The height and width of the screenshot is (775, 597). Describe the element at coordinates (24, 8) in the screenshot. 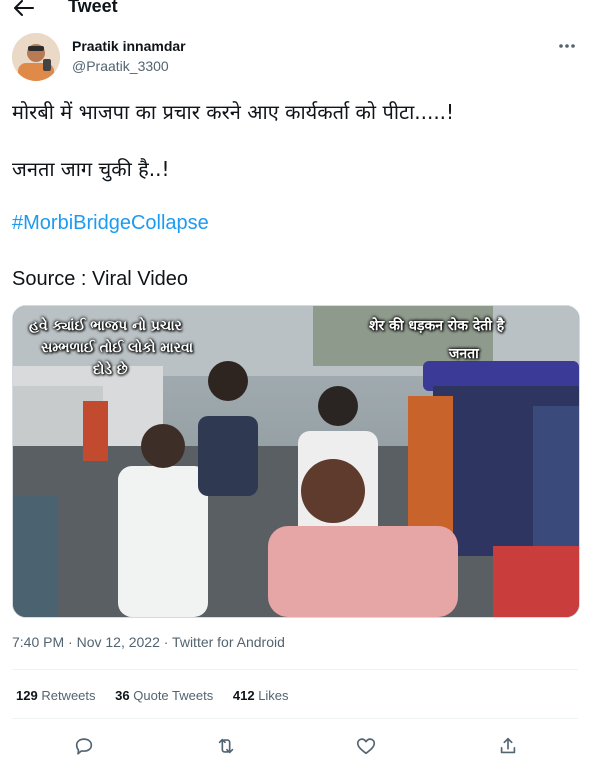

I see `arrow-left-icon` at that location.